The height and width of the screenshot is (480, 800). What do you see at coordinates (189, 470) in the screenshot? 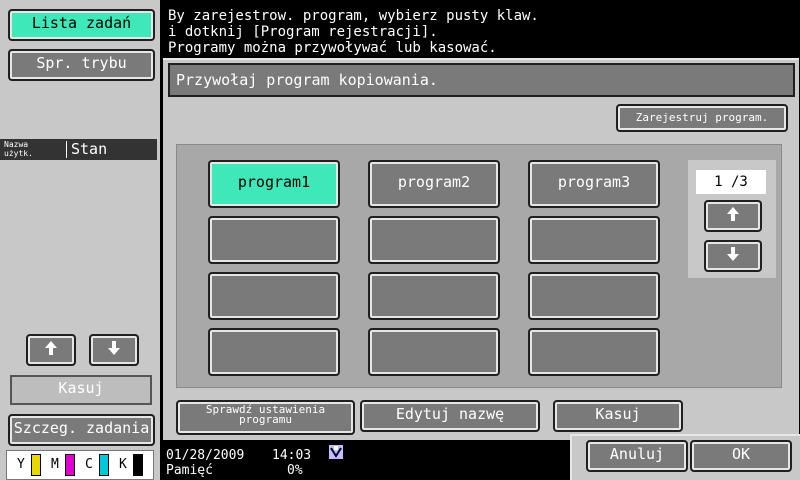
I see `memory-label: Pamięć` at bounding box center [189, 470].